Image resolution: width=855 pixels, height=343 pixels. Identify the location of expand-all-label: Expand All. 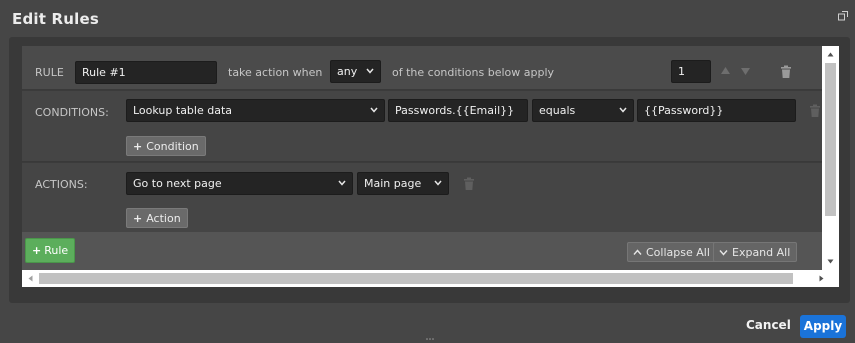
(761, 252).